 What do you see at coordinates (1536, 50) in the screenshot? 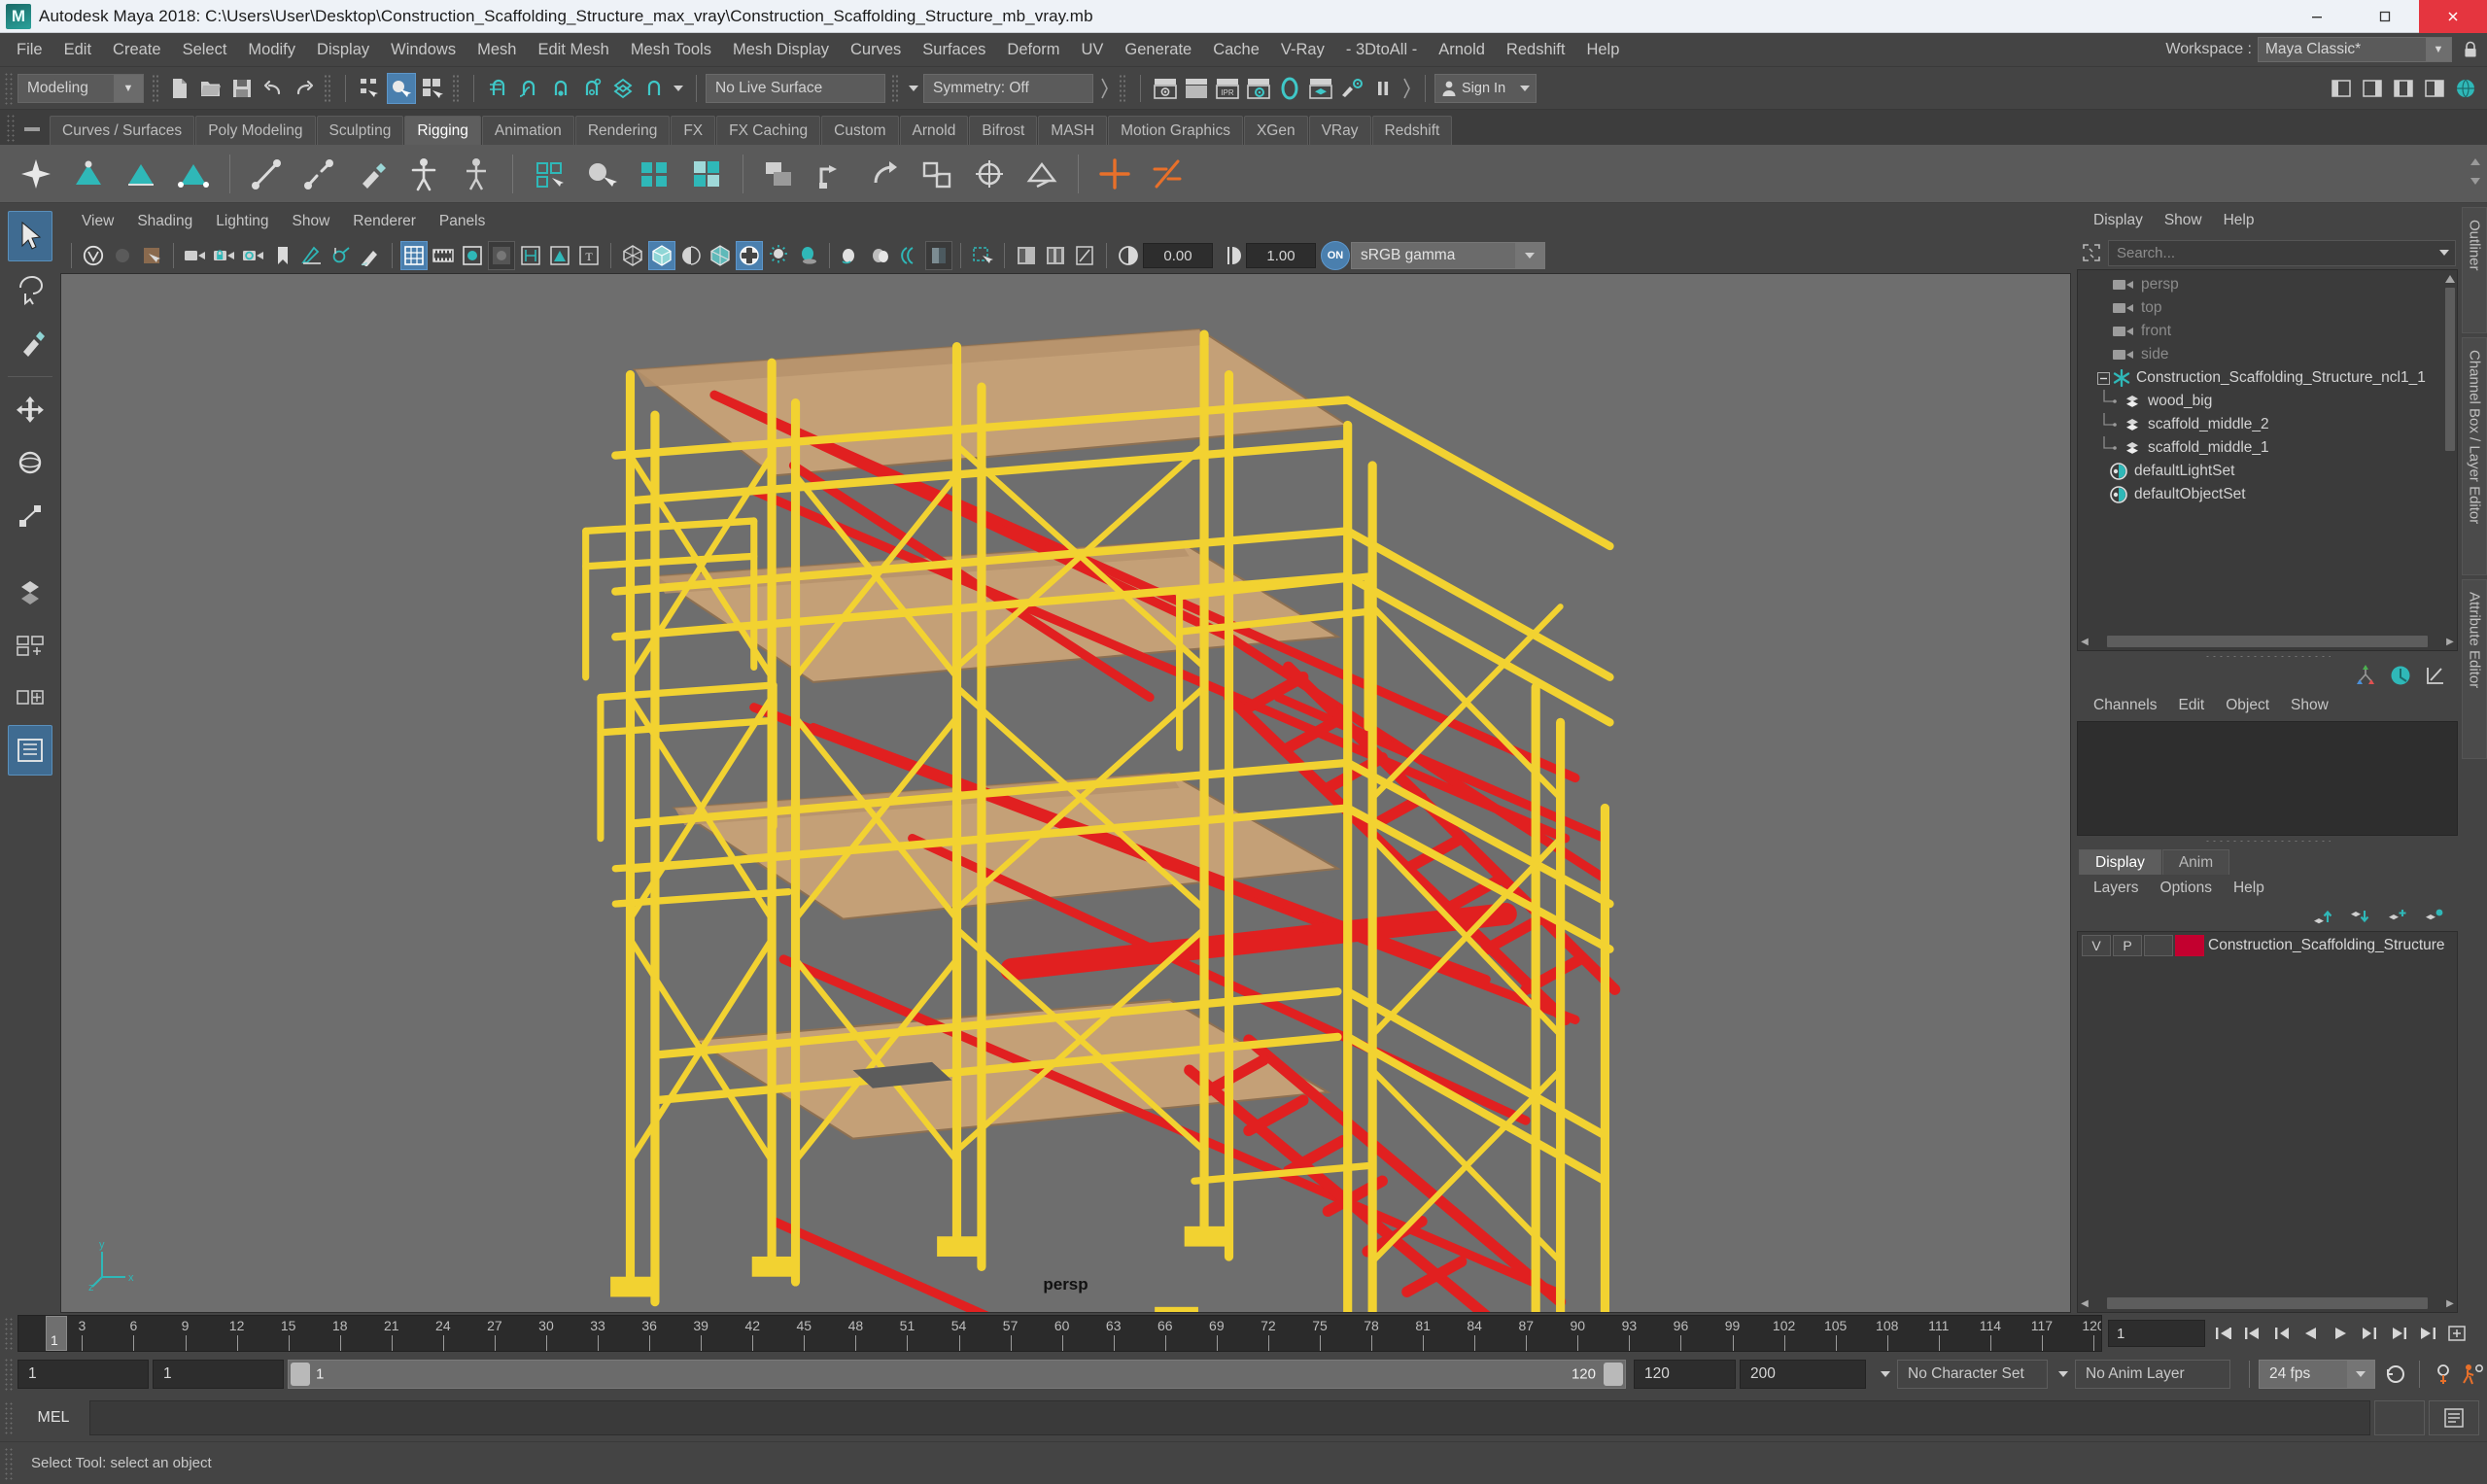
I see `menu-redshift: Redshift` at bounding box center [1536, 50].